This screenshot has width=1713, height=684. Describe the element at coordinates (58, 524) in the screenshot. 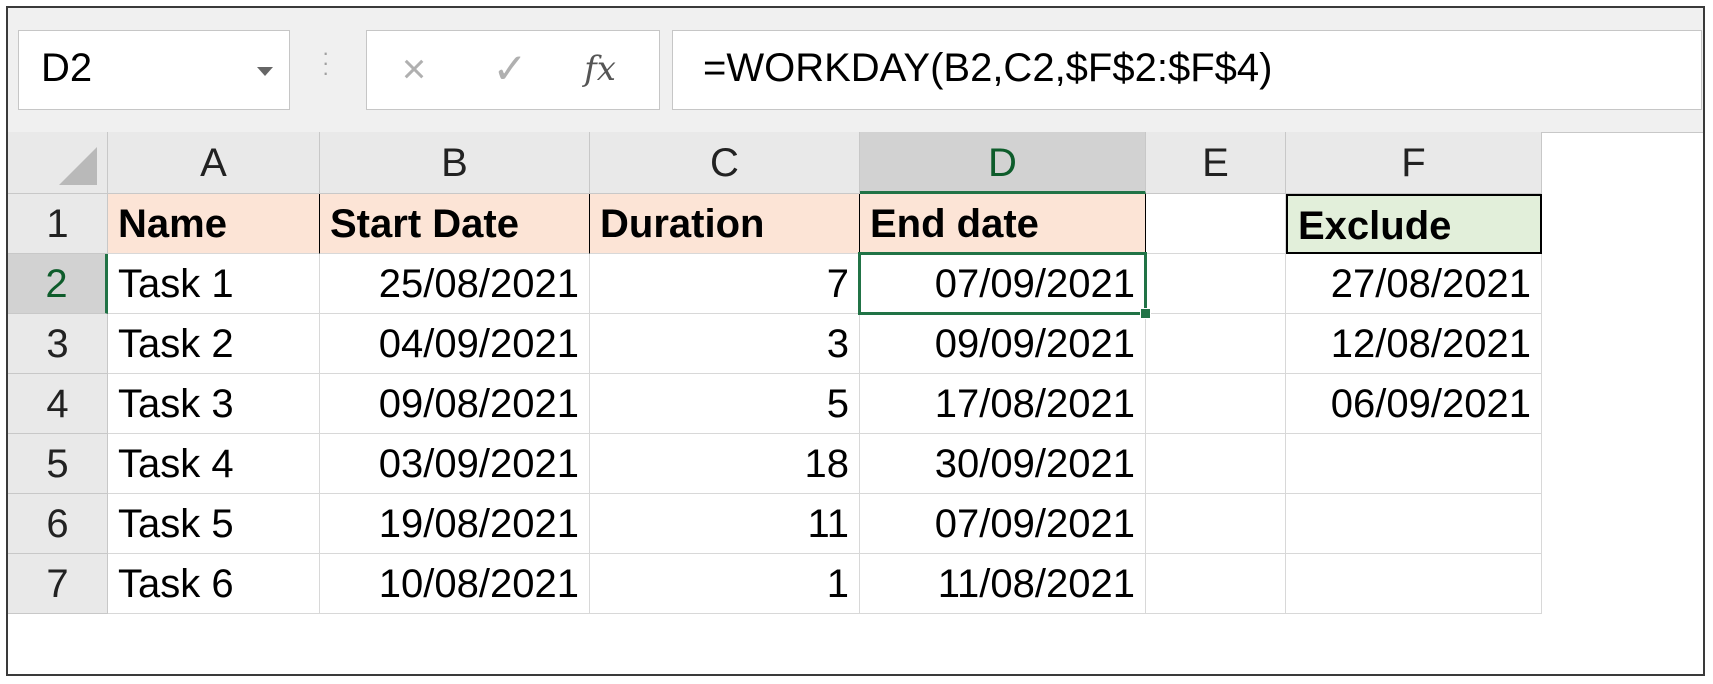

I see `row-header-6: 6` at that location.